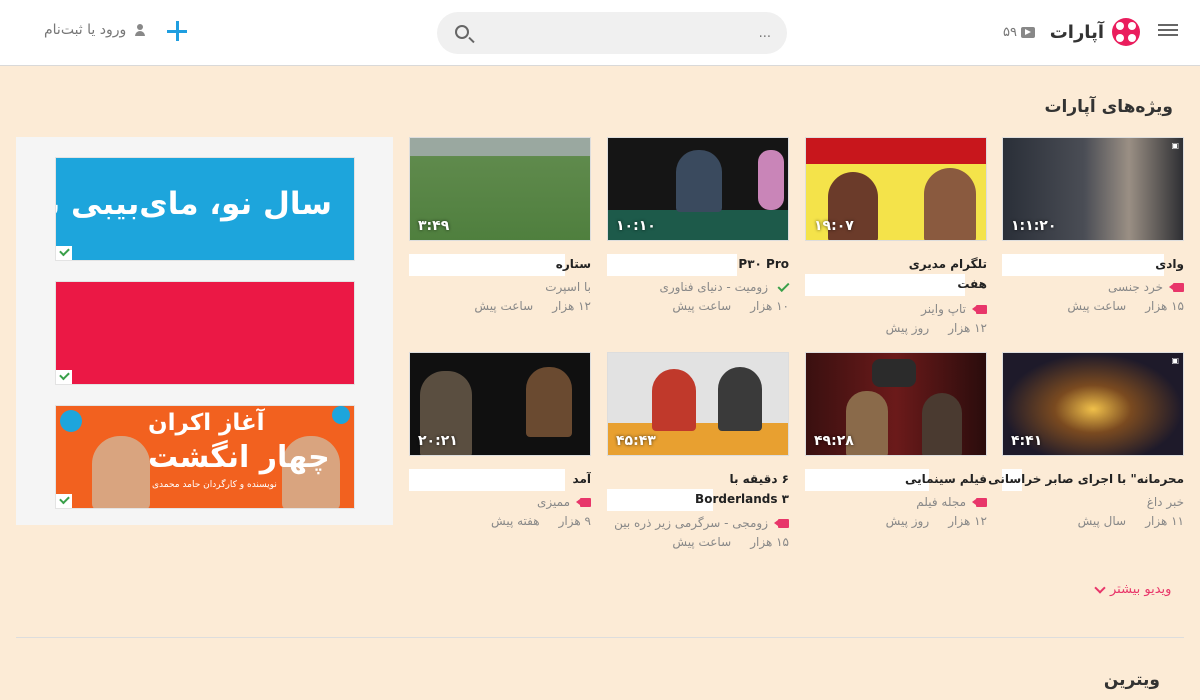 This screenshot has width=1200, height=700. Describe the element at coordinates (834, 226) in the screenshot. I see `video-duration: ۱۹:۰۷` at that location.